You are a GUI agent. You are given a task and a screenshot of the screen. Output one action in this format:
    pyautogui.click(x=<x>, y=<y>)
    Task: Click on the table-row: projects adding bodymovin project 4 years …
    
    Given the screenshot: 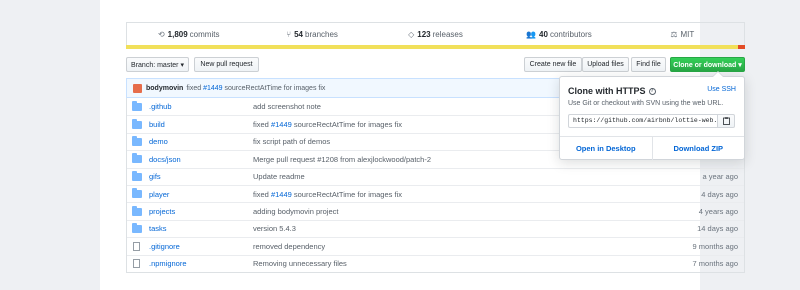 What is the action you would take?
    pyautogui.click(x=435, y=210)
    